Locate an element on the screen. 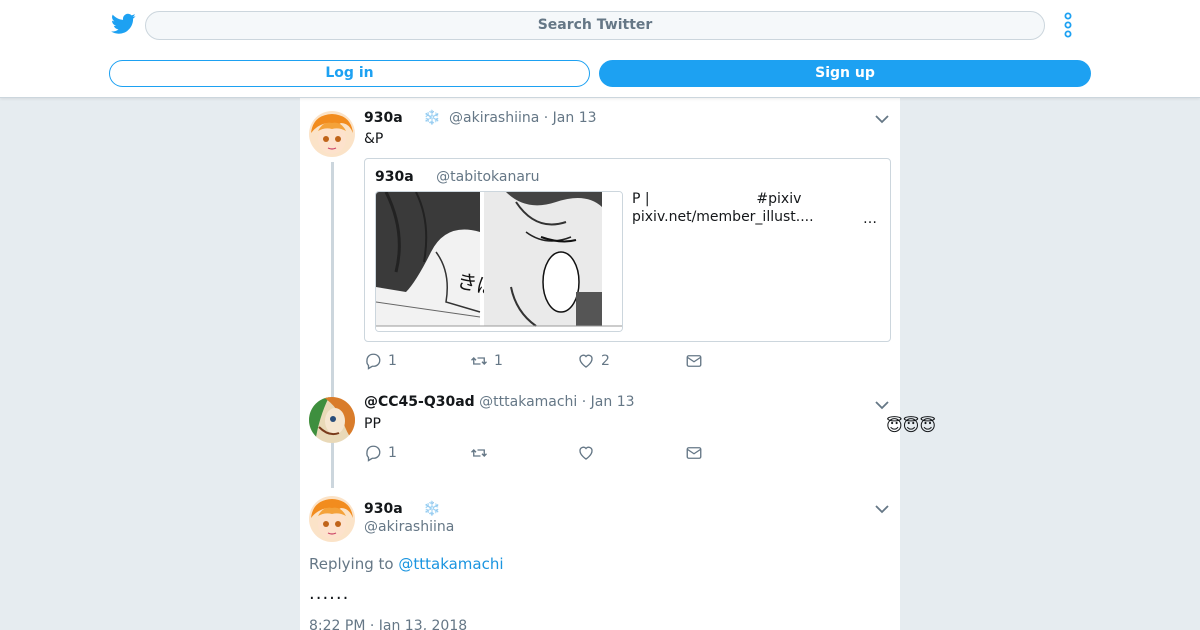  replying-to-link: @tttakamachi is located at coordinates (450, 564).